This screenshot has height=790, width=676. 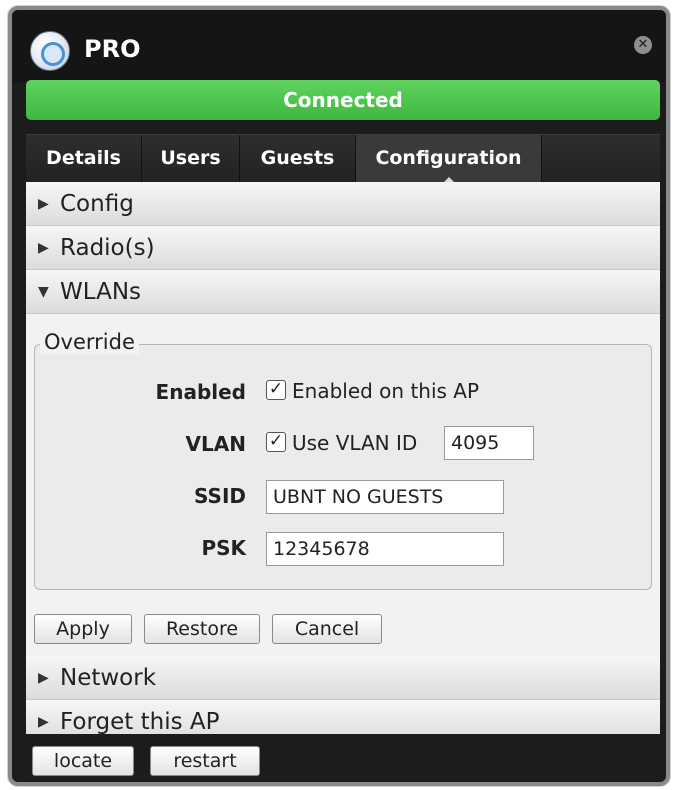 I want to click on ssid-input: UBNT NO GUESTS, so click(x=385, y=497).